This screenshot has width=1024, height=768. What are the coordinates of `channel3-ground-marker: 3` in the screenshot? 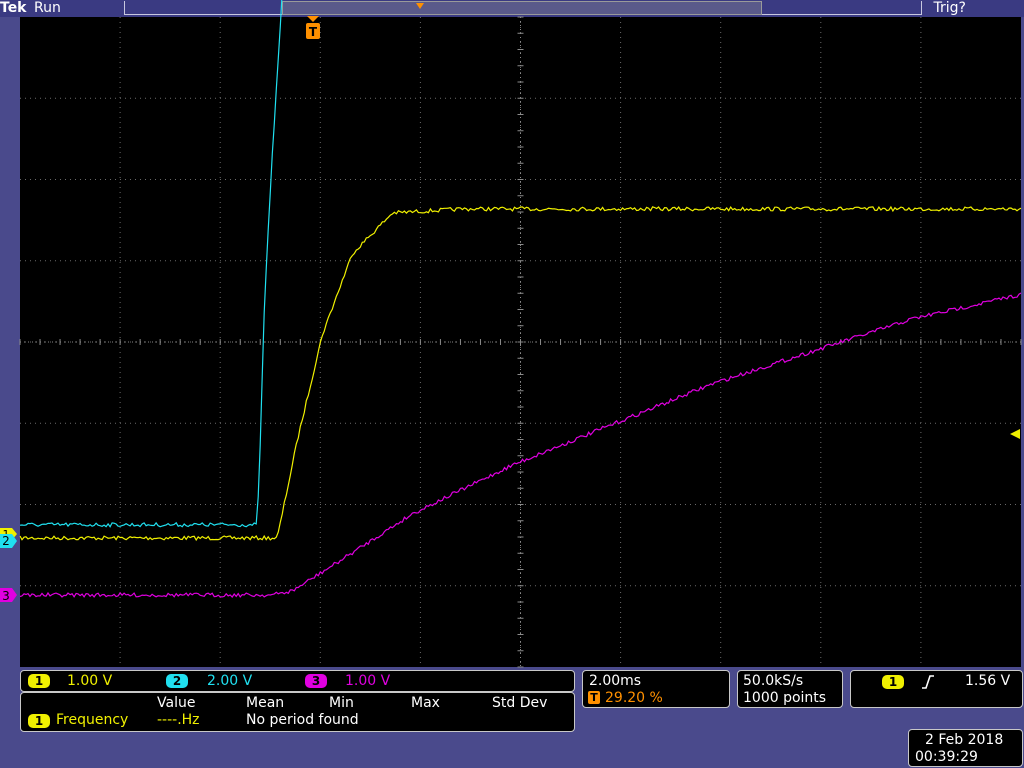 It's located at (8, 595).